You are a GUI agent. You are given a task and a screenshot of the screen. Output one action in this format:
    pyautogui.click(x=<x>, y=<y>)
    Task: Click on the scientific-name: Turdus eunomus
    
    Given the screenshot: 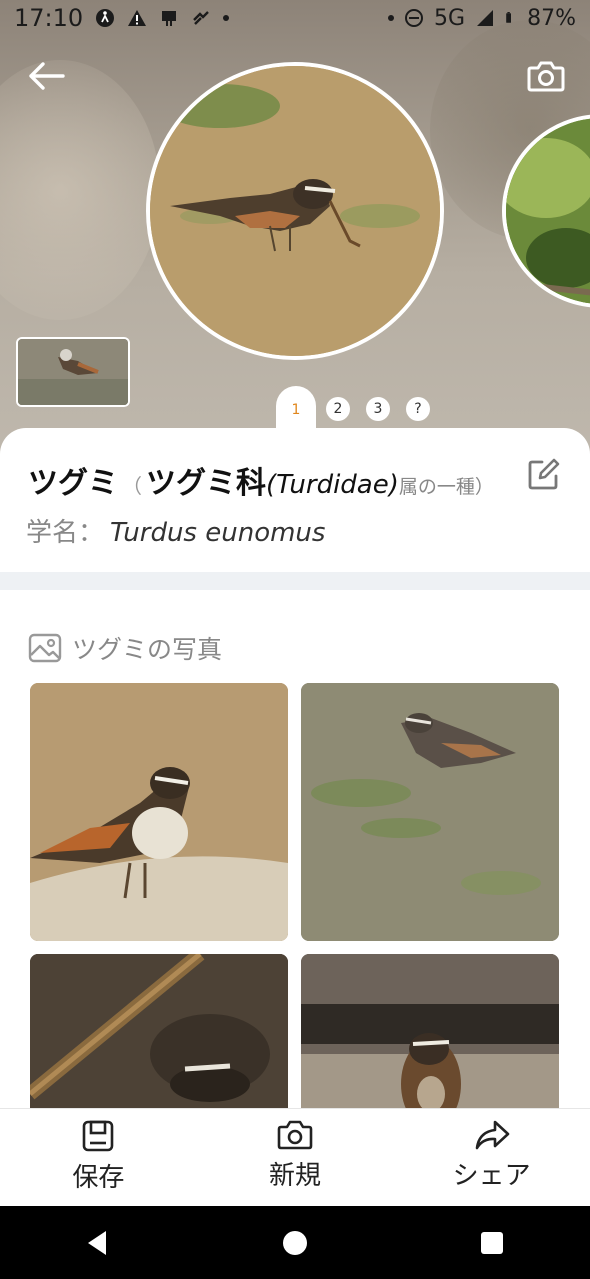 What is the action you would take?
    pyautogui.click(x=218, y=533)
    